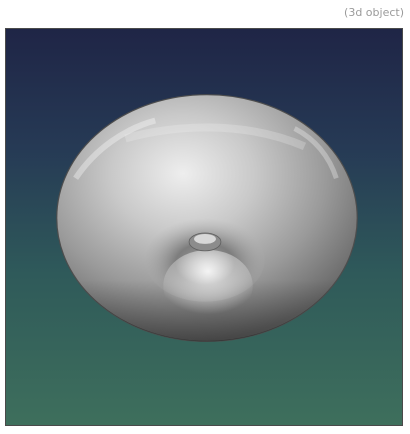 The height and width of the screenshot is (434, 410). What do you see at coordinates (374, 12) in the screenshot?
I see `object-type-label: (3d object)` at bounding box center [374, 12].